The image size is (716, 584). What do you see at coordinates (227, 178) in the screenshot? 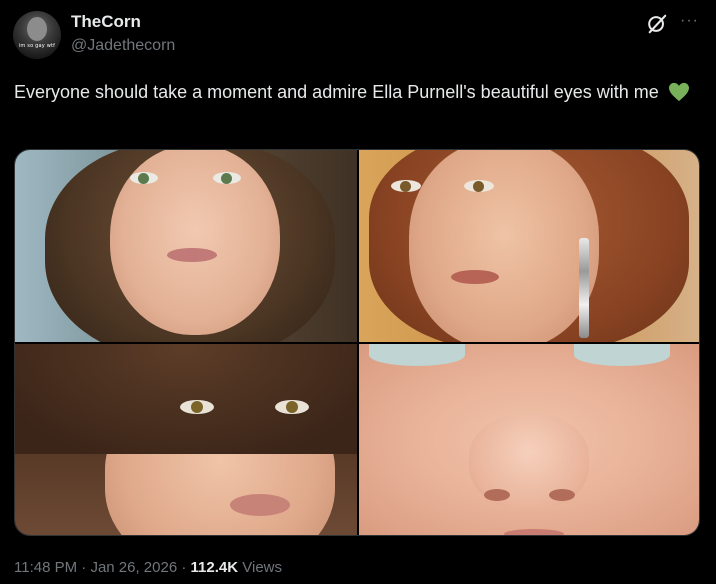
I see `photo-1-right-eye` at bounding box center [227, 178].